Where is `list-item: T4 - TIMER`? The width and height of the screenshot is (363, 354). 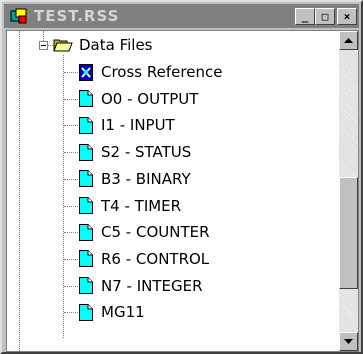 list-item: T4 - TIMER is located at coordinates (130, 206).